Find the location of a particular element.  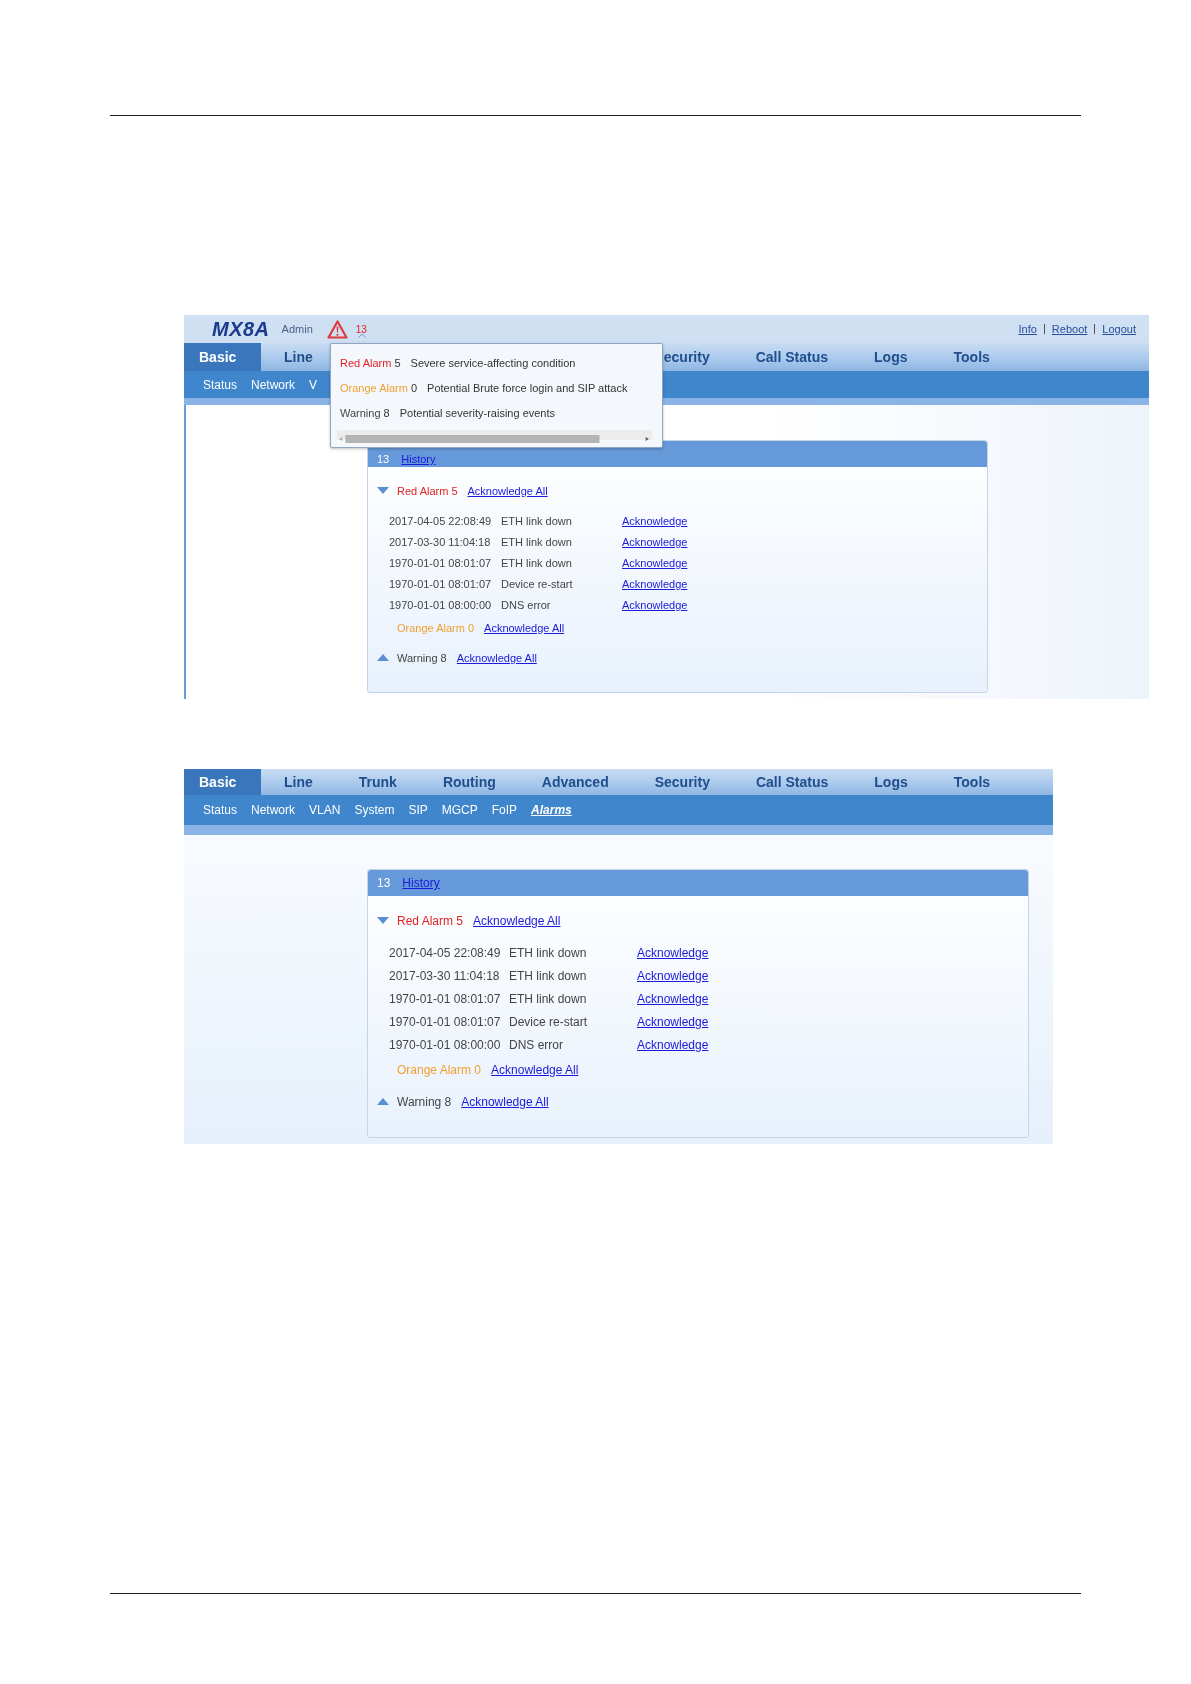

nav-tab: Trunk is located at coordinates (377, 782).